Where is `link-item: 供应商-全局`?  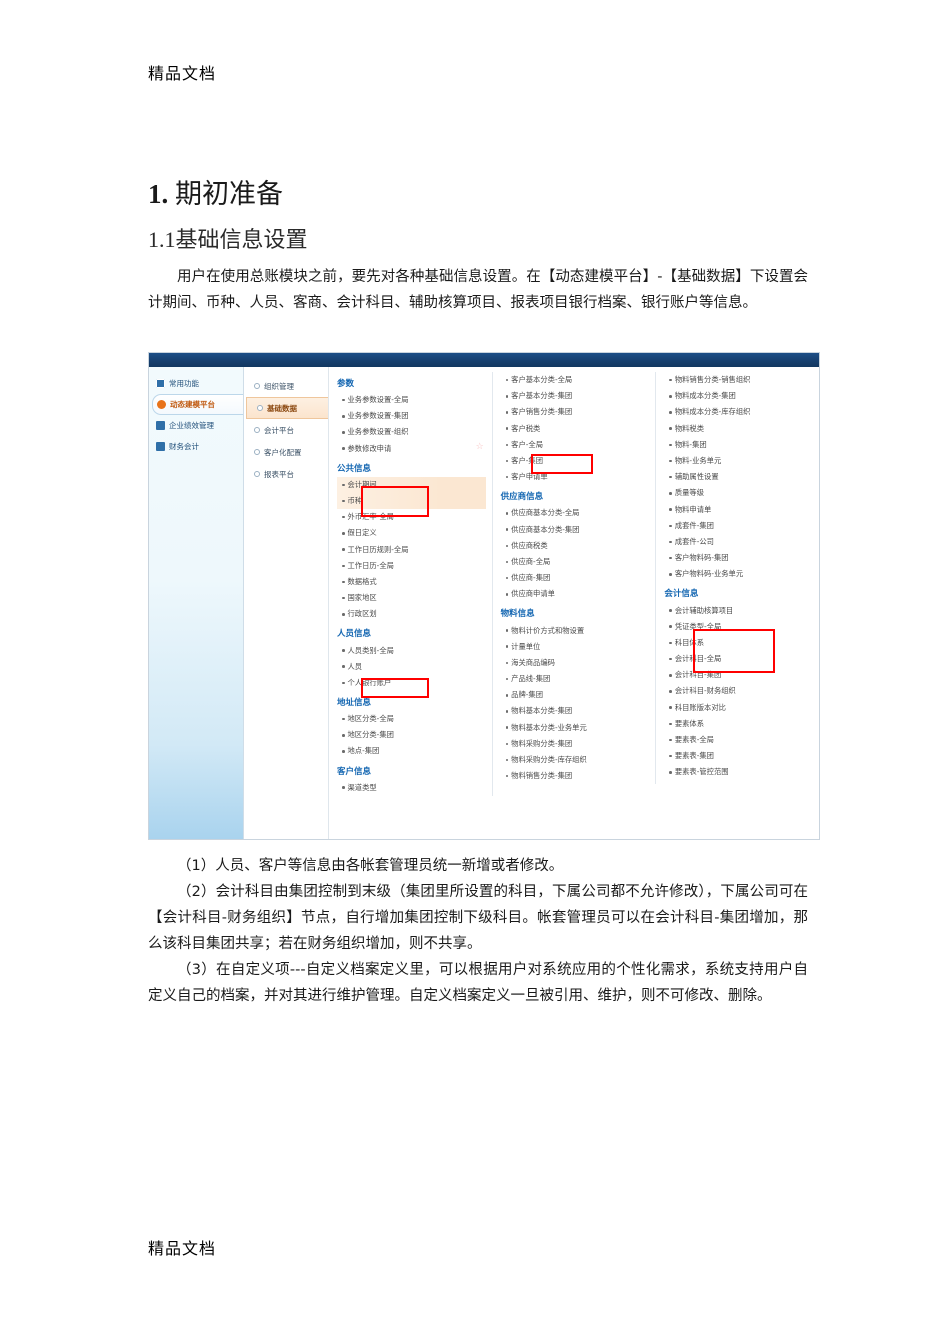
link-item: 供应商-全局 is located at coordinates (575, 562).